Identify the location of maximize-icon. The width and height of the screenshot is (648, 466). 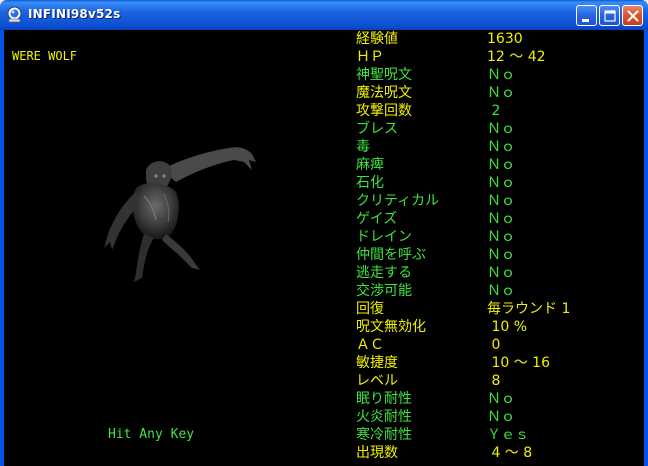
(610, 16).